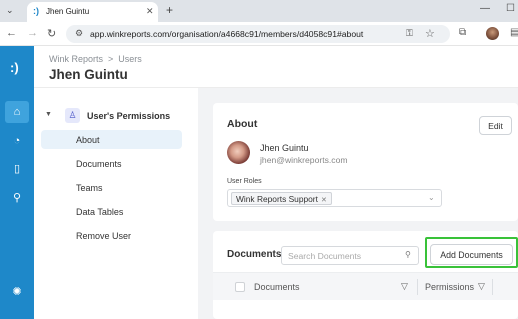 The height and width of the screenshot is (319, 518). Describe the element at coordinates (495, 125) in the screenshot. I see `edit-button: Edit` at that location.